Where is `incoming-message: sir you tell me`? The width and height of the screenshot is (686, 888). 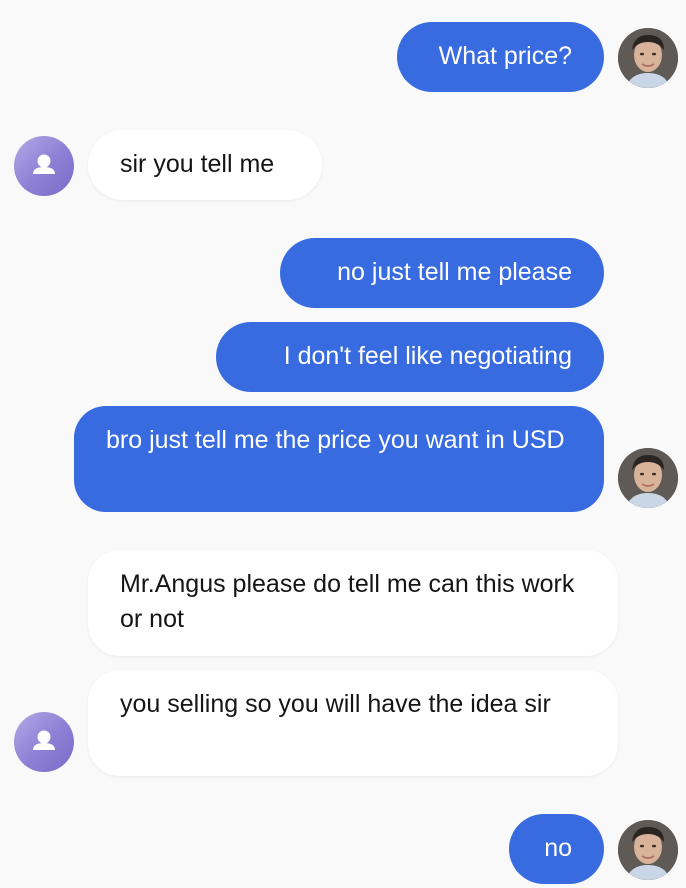 incoming-message: sir you tell me is located at coordinates (205, 165).